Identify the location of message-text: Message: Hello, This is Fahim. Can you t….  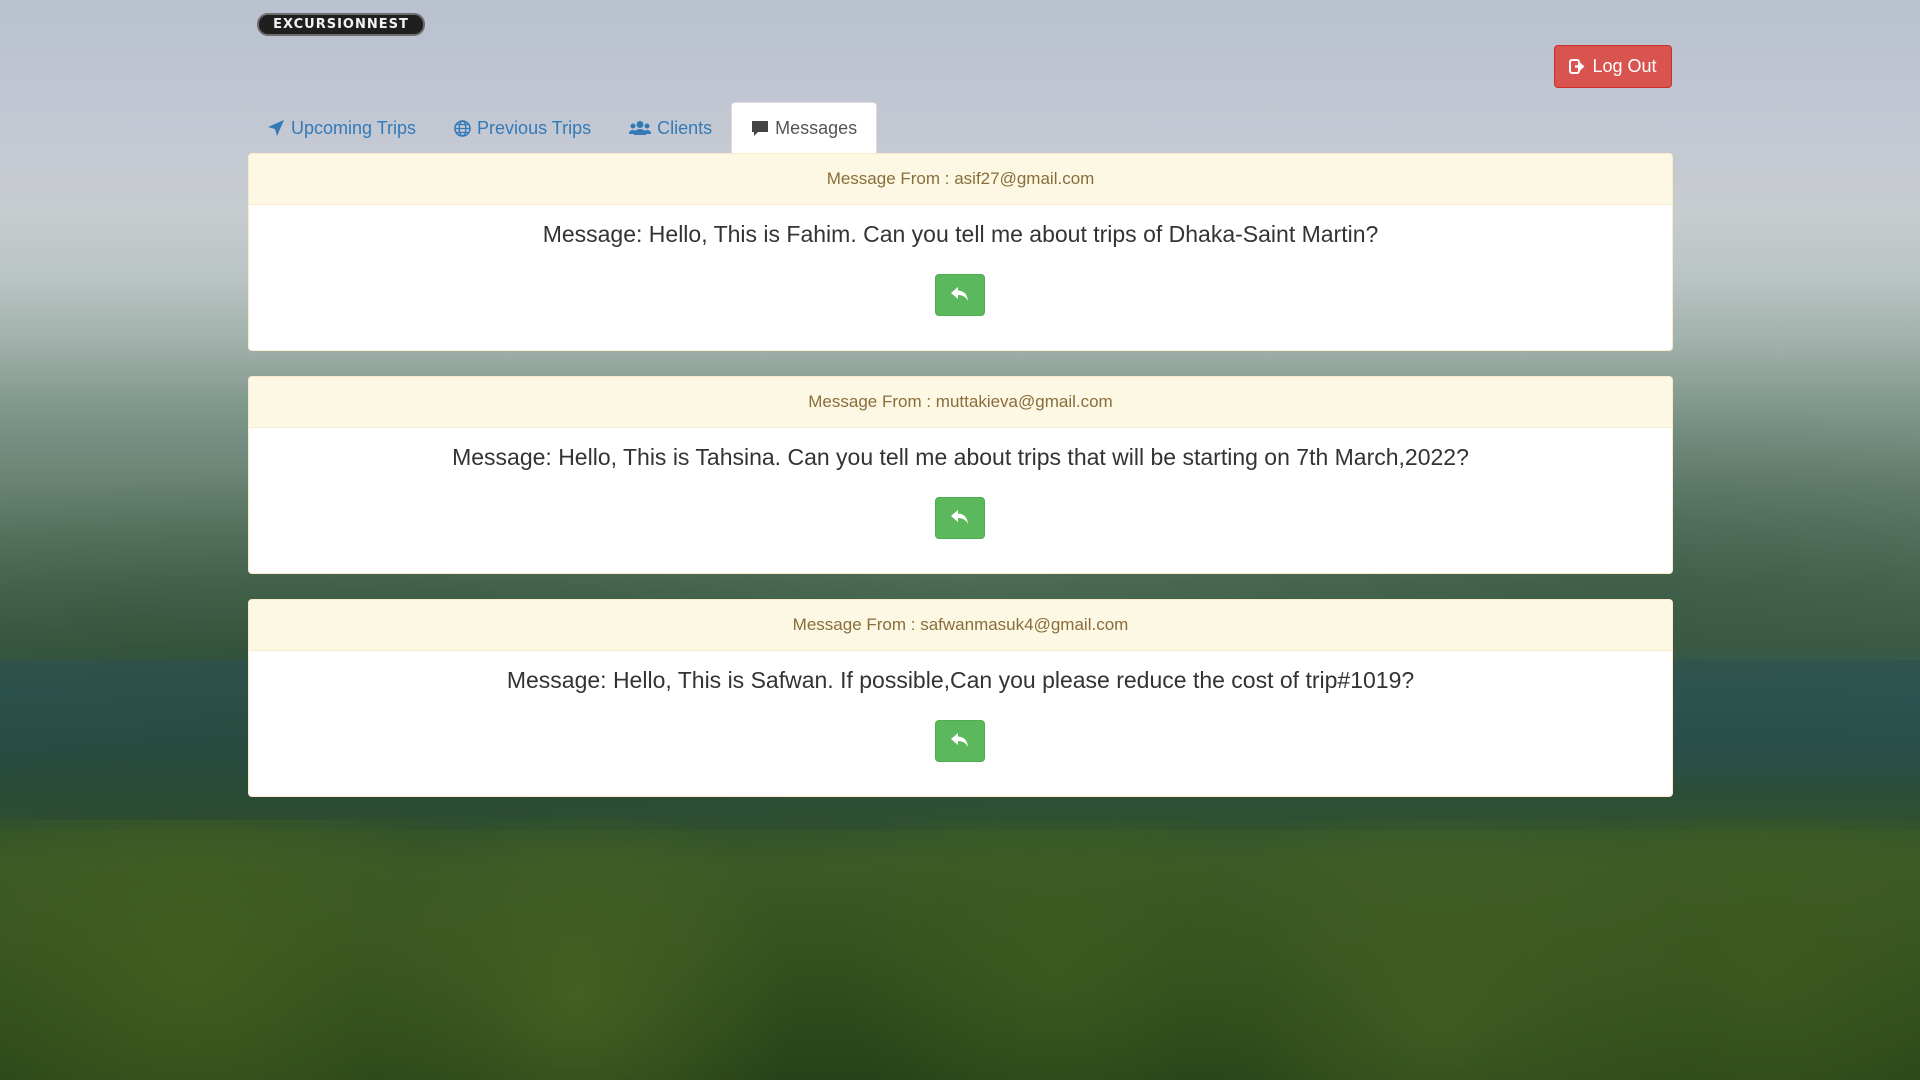
(960, 234).